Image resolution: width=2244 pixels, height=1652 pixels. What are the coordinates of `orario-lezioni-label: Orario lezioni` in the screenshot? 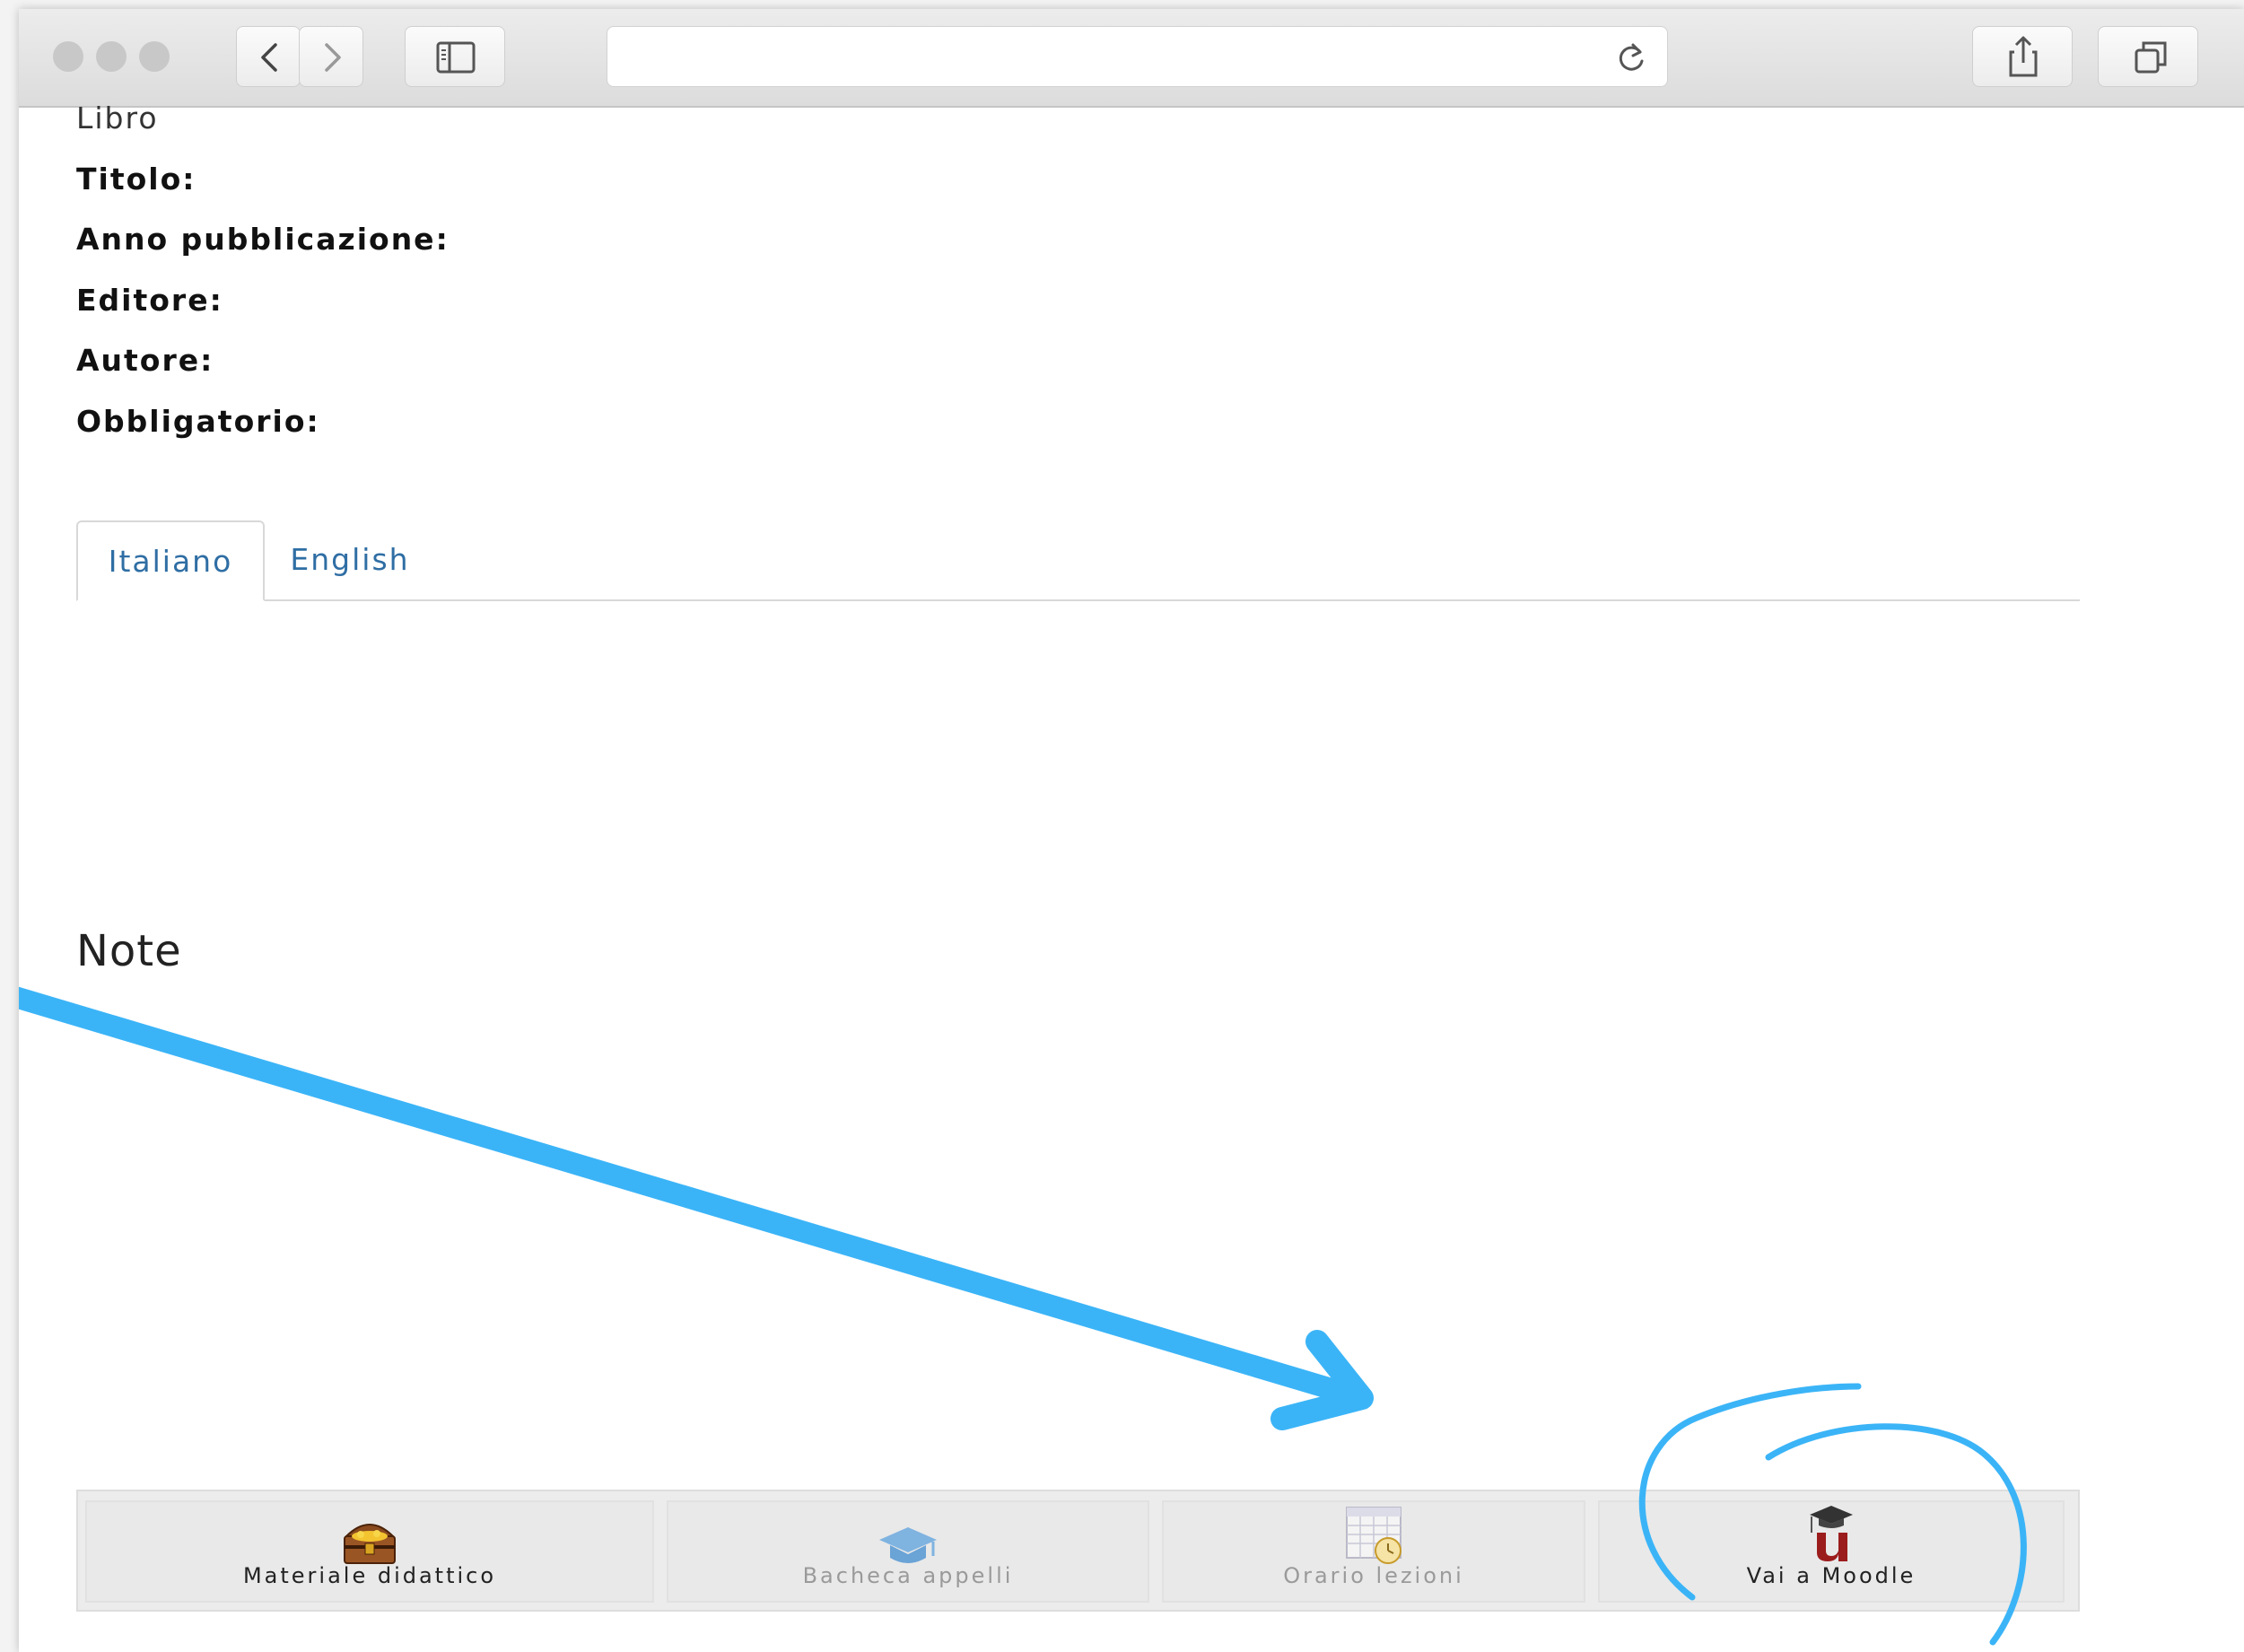 It's located at (1373, 1575).